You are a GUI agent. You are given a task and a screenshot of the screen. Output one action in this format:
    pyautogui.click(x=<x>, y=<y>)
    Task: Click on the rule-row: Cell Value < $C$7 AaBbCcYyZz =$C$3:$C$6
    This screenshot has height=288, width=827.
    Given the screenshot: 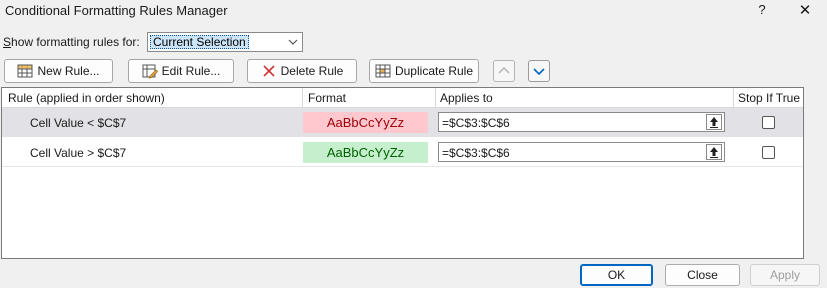 What is the action you would take?
    pyautogui.click(x=402, y=122)
    